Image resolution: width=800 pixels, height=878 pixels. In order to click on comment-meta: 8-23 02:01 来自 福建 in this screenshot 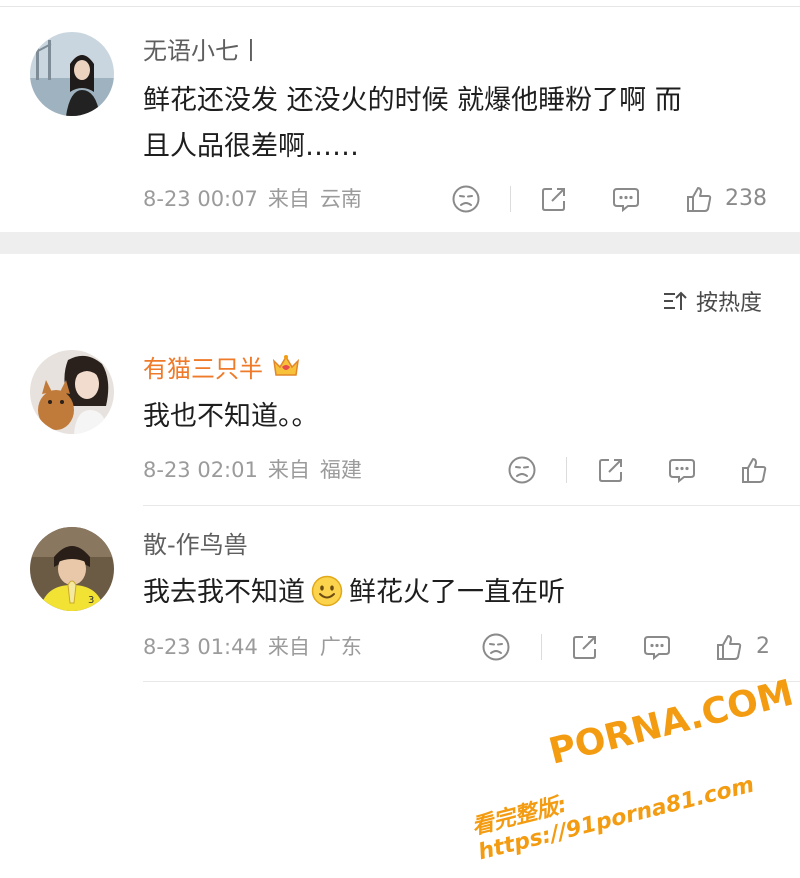, I will do `click(252, 470)`.